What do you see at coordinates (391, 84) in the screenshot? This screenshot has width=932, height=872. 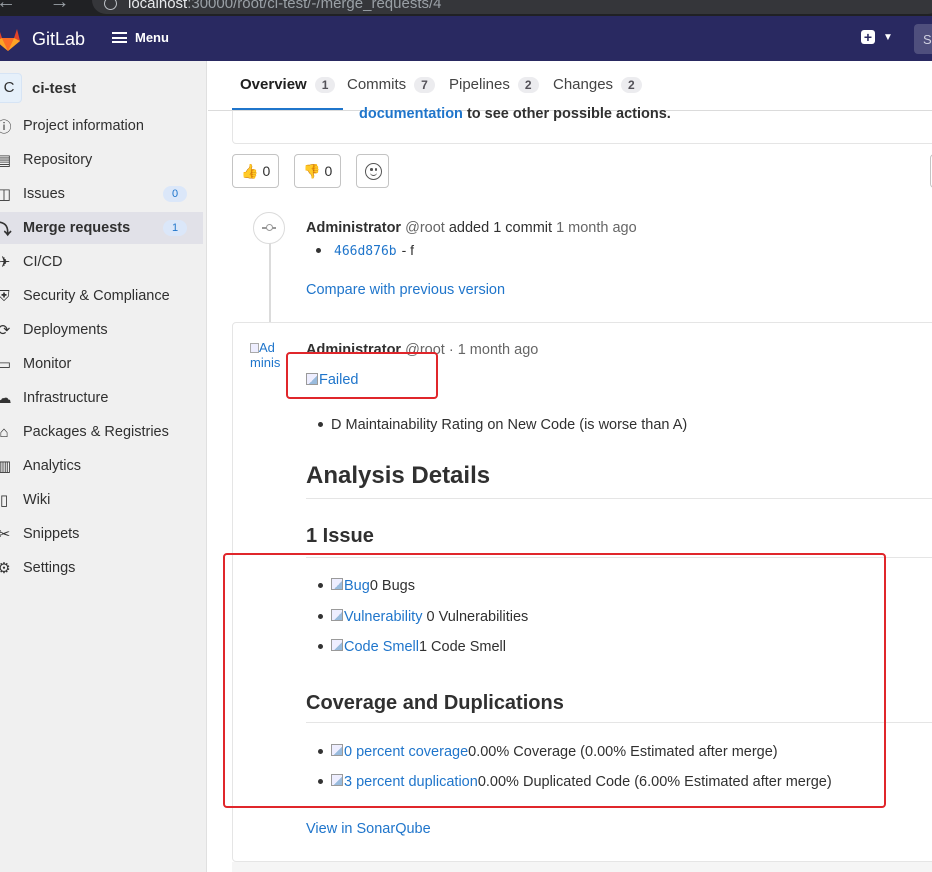 I see `tab-commits: Commits 7` at bounding box center [391, 84].